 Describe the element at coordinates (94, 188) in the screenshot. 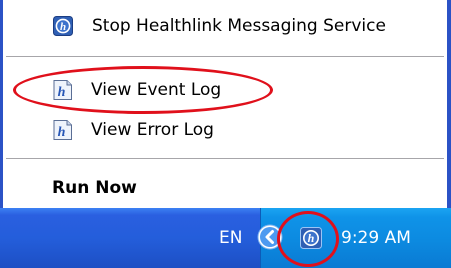

I see `menu-item-label: Run Now` at that location.